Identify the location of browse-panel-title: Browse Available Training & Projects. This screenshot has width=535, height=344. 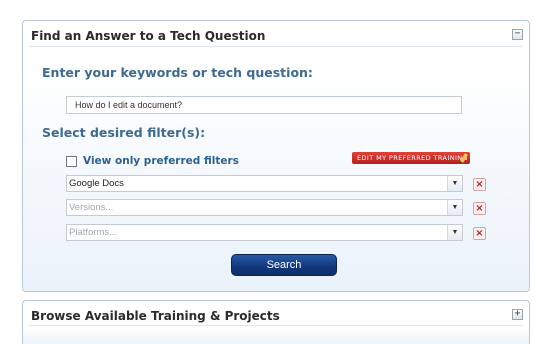
(155, 316).